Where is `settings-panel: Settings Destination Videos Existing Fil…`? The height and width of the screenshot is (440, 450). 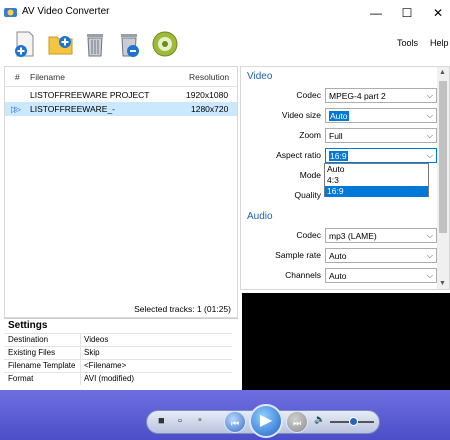 settings-panel: Settings Destination Videos Existing Fil… is located at coordinates (121, 354).